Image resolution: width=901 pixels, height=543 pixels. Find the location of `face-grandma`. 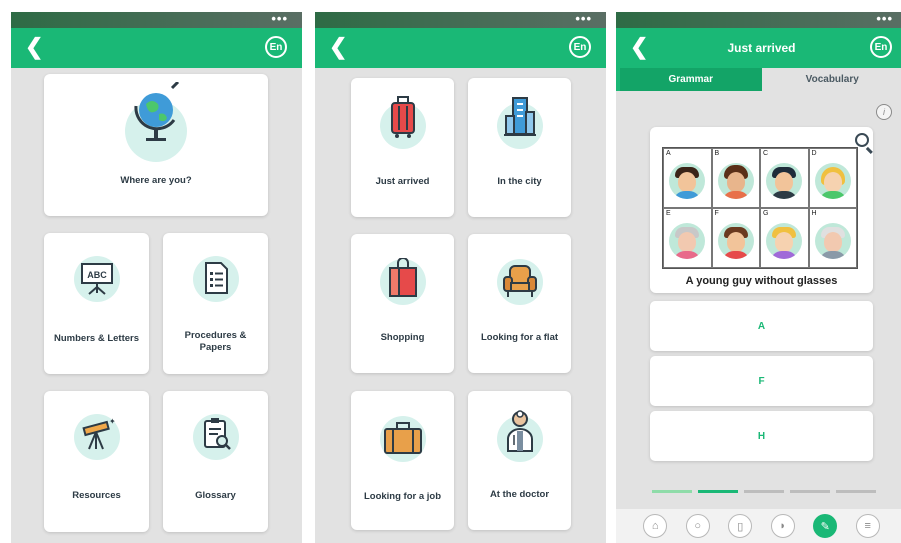

face-grandma is located at coordinates (687, 240).